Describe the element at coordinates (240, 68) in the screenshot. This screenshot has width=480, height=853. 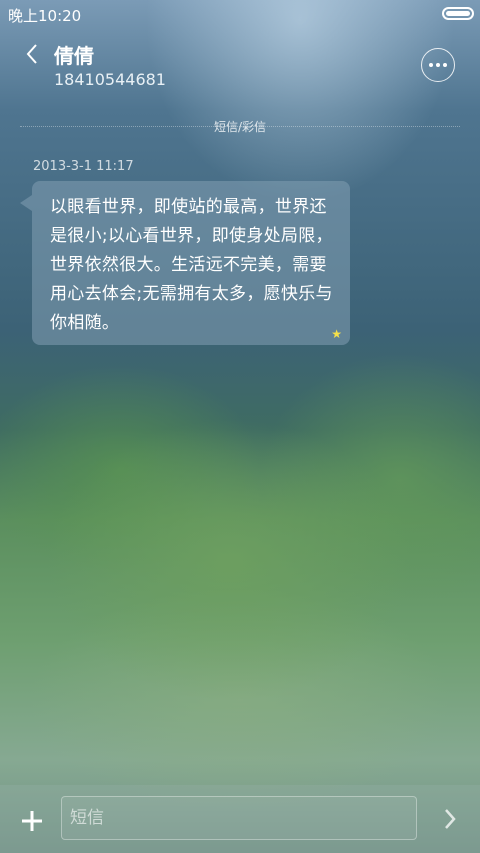
I see `conversation-header: 倩倩 18410544681` at that location.